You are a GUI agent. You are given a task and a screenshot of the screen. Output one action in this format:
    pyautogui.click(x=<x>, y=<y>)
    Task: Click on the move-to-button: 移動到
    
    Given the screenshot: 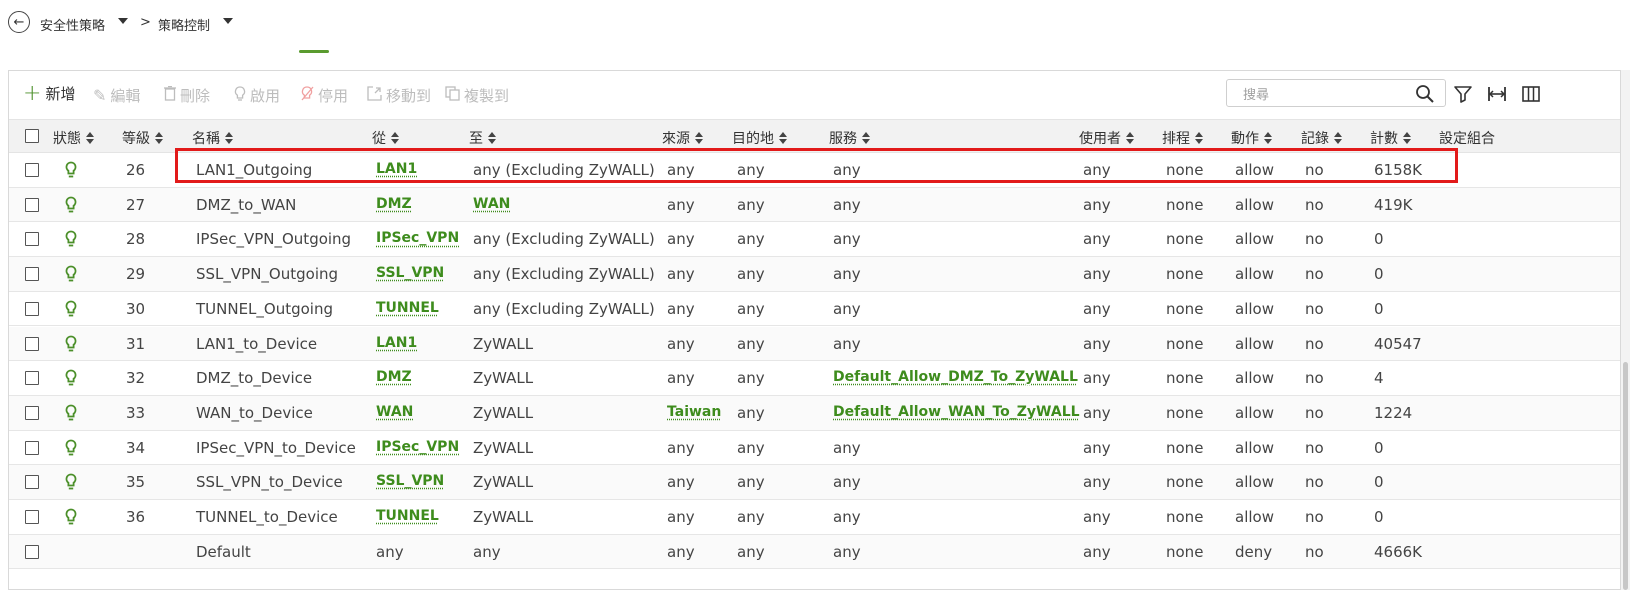 What is the action you would take?
    pyautogui.click(x=399, y=95)
    